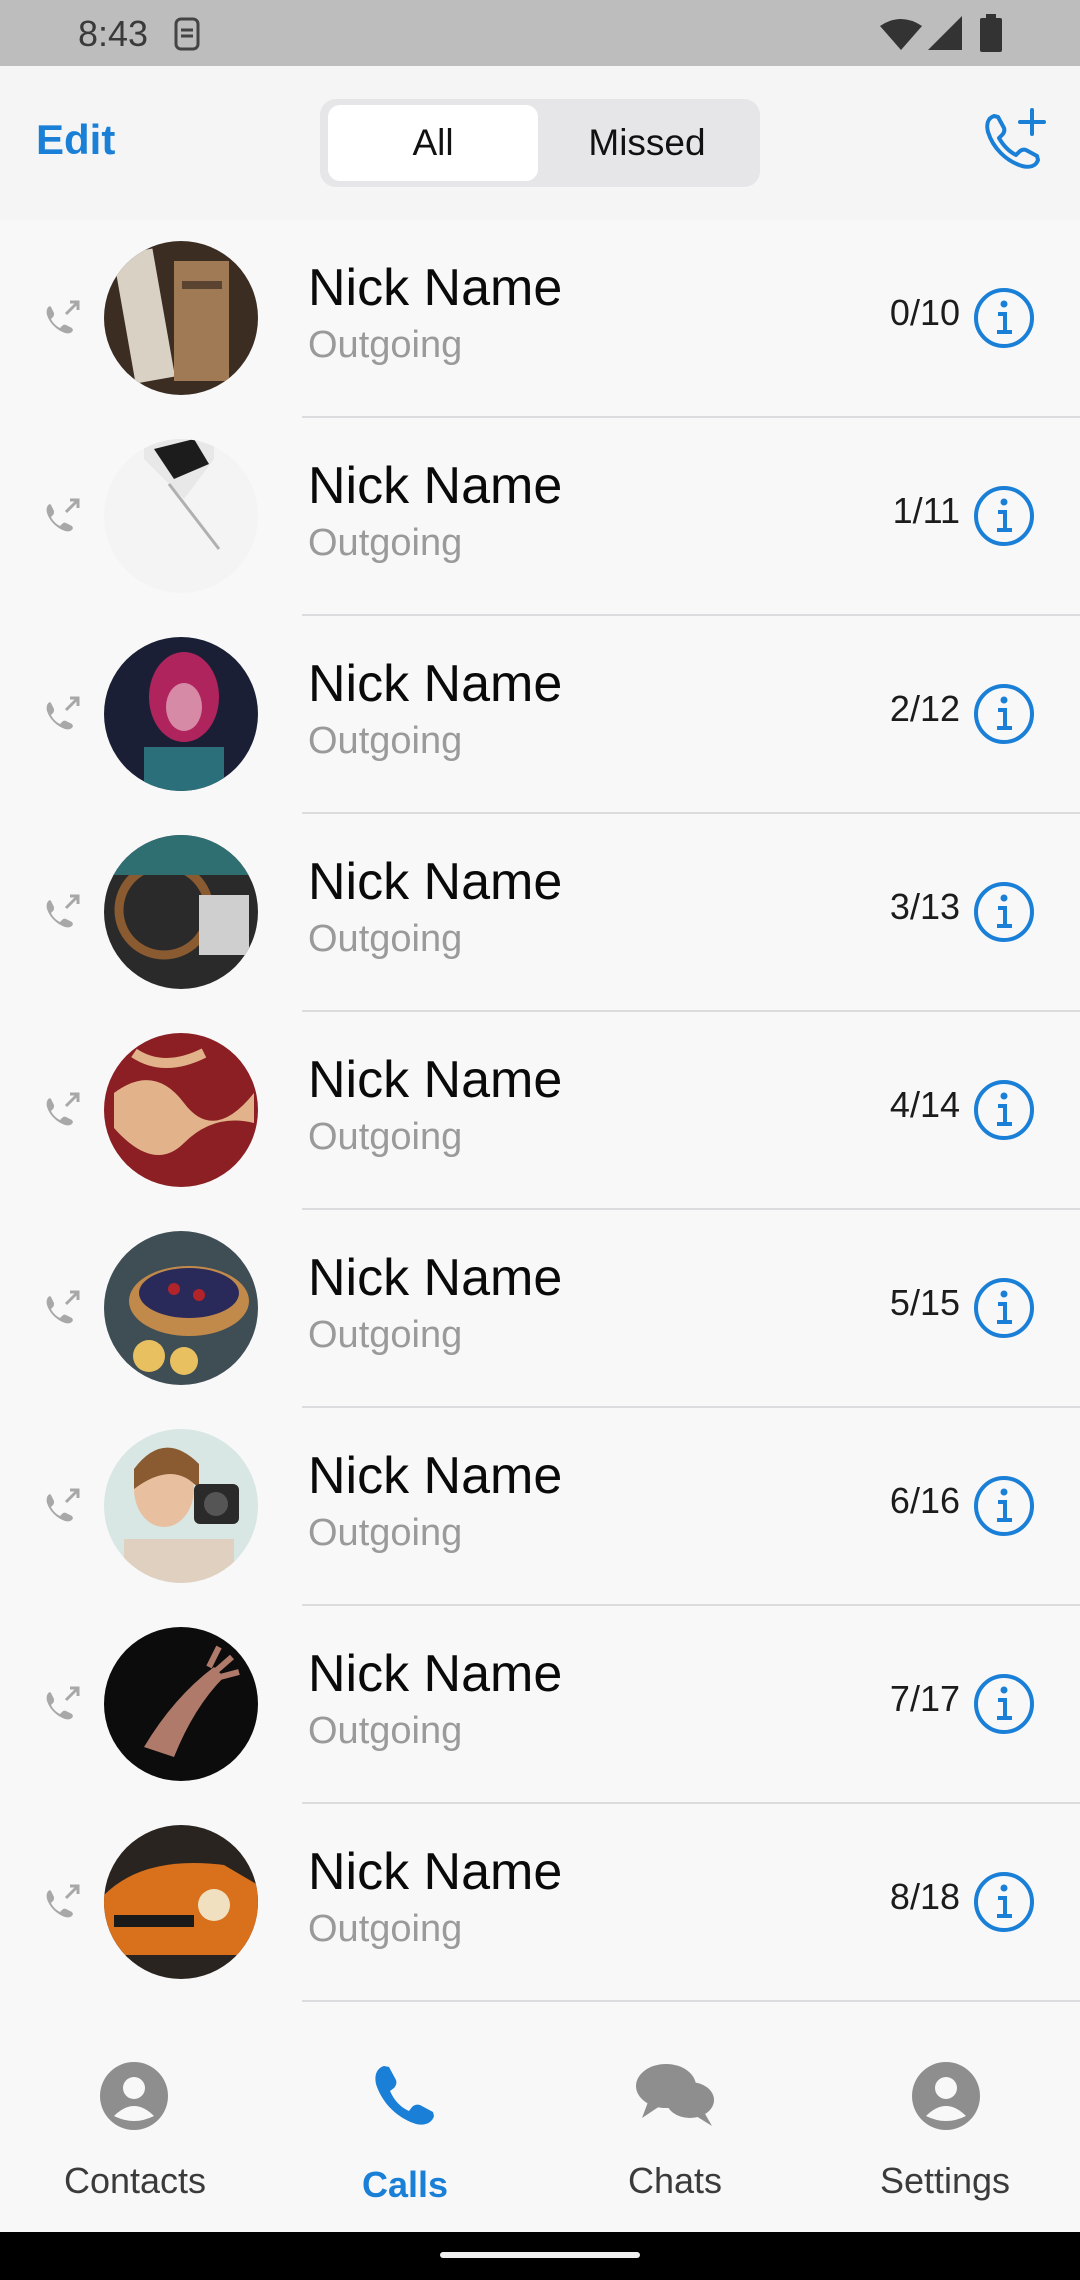 This screenshot has width=1080, height=2280. What do you see at coordinates (901, 34) in the screenshot?
I see `wifi-icon` at bounding box center [901, 34].